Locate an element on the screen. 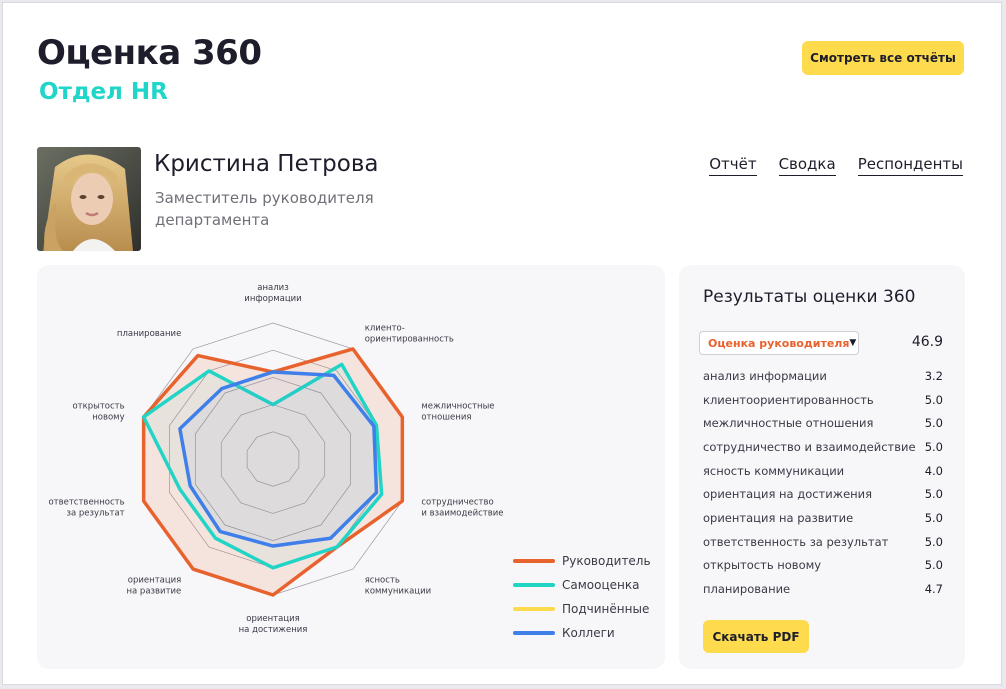 The image size is (1006, 689). score-row: ответственность за результат 5.0 is located at coordinates (823, 542).